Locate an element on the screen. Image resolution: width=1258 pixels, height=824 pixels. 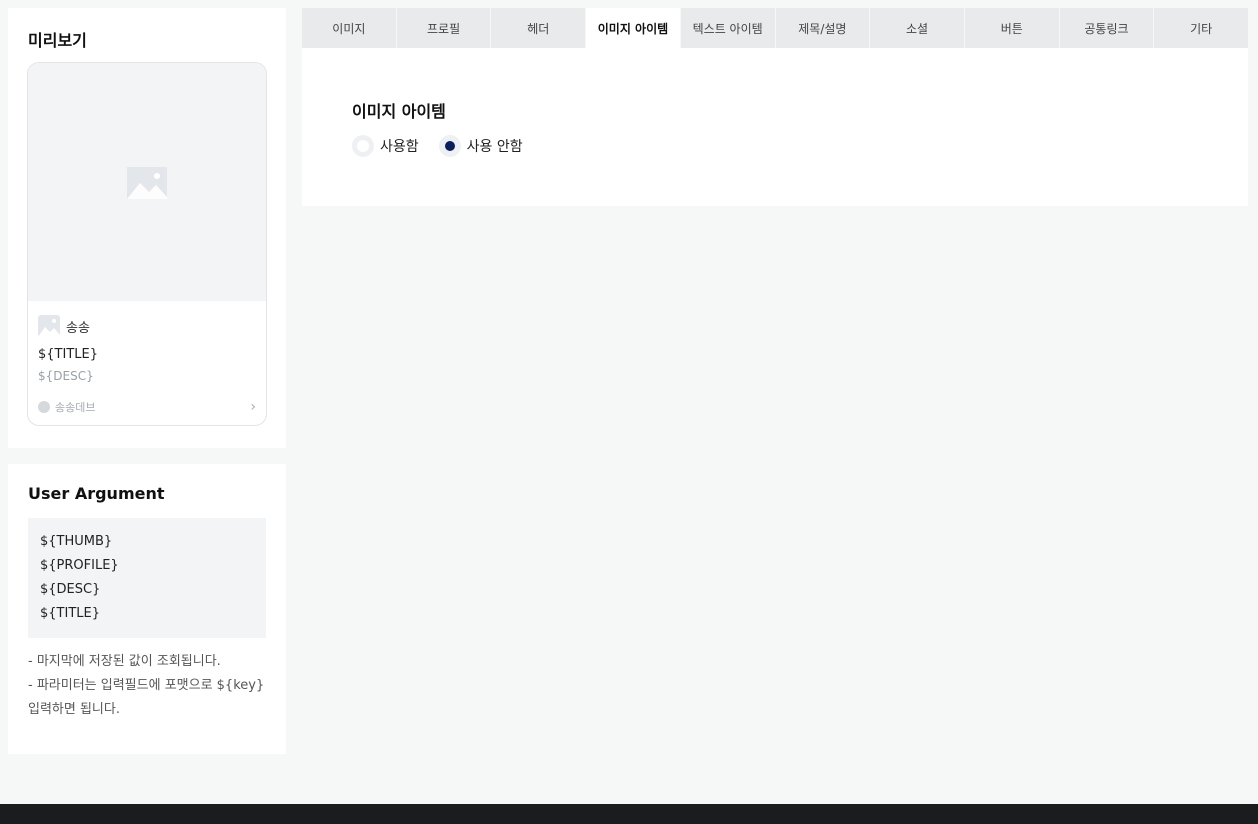
radio-option-use: 사용함 is located at coordinates (385, 146).